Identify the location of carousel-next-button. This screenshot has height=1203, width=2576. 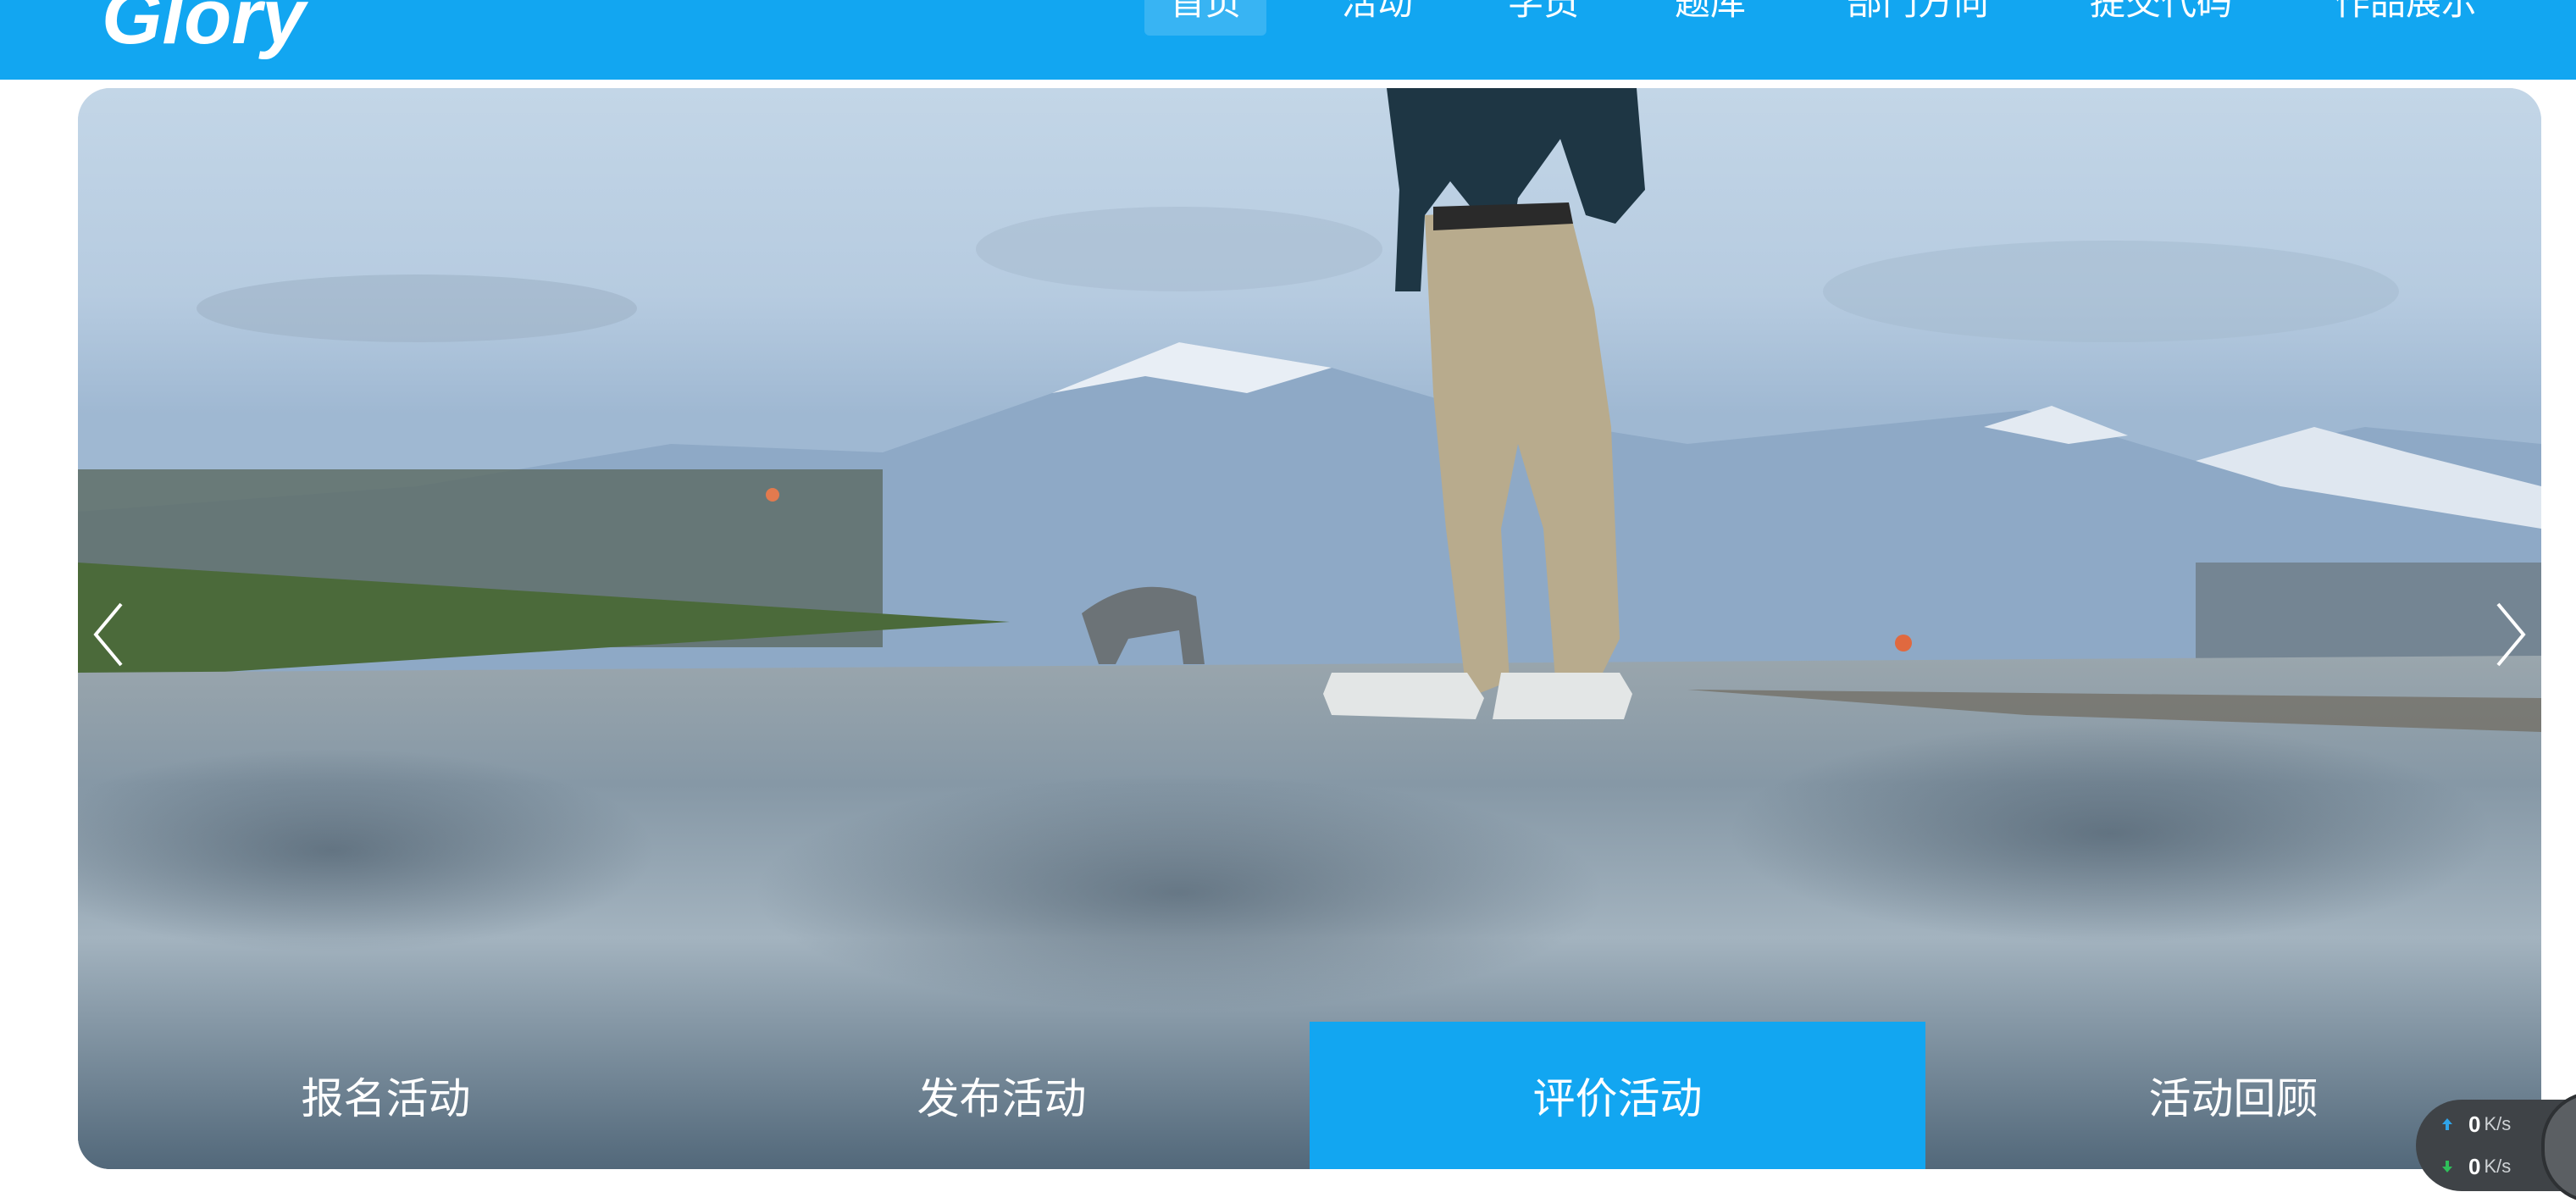
(2511, 634).